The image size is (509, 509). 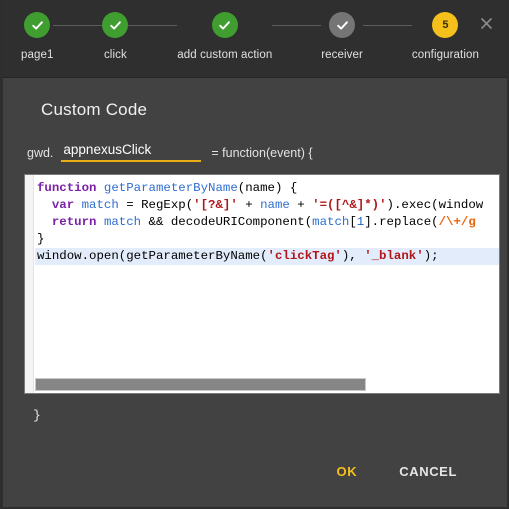 I want to click on code-token: }, so click(x=41, y=239).